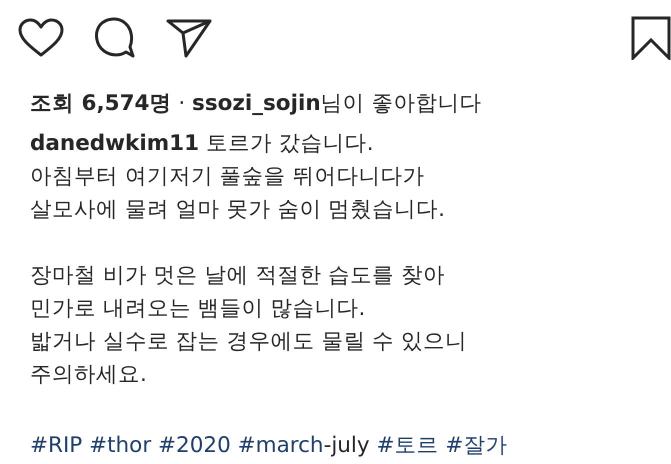  Describe the element at coordinates (56, 445) in the screenshot. I see `hashtag-link: #RIP` at that location.